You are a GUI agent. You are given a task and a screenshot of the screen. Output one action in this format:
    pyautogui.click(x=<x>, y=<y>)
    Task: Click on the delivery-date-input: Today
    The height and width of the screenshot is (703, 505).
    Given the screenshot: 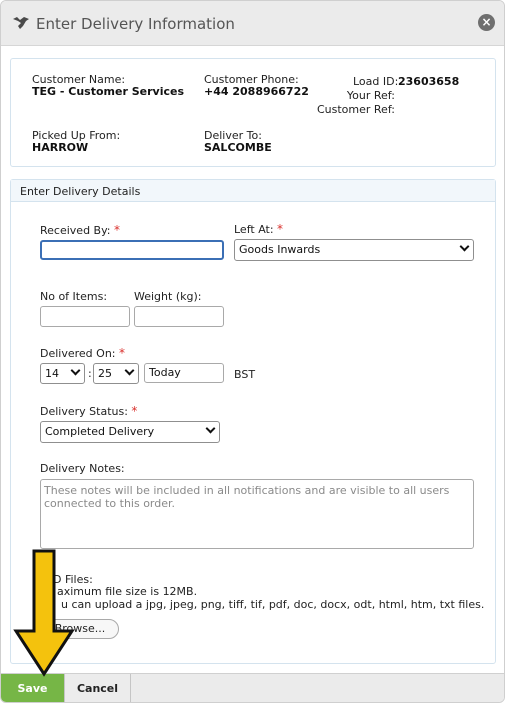 What is the action you would take?
    pyautogui.click(x=184, y=373)
    